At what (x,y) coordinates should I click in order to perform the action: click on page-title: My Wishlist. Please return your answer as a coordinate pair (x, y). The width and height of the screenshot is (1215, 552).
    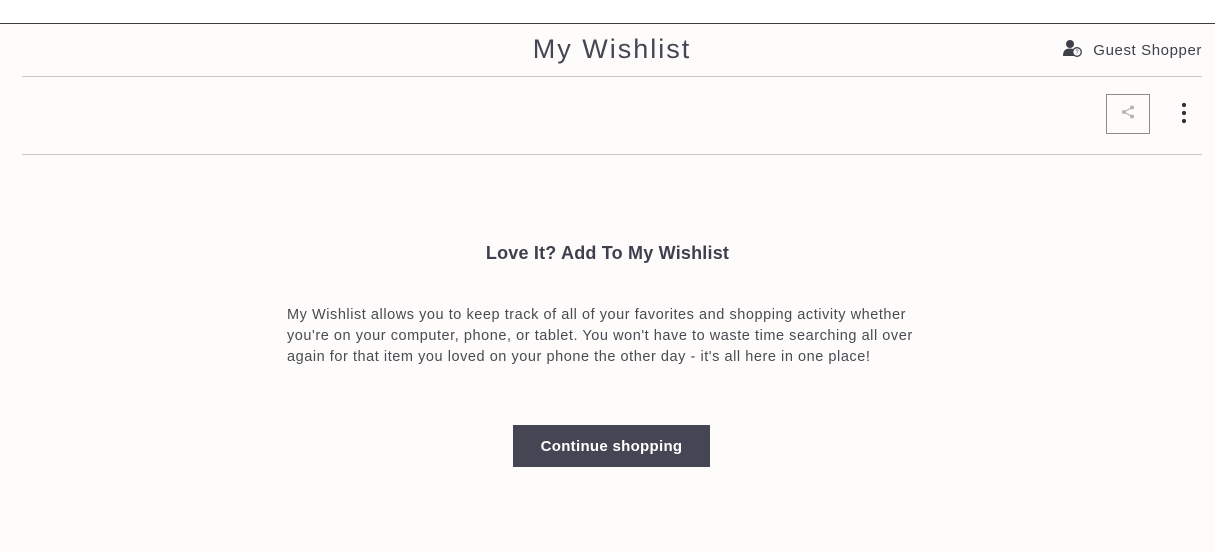
    Looking at the image, I should click on (612, 49).